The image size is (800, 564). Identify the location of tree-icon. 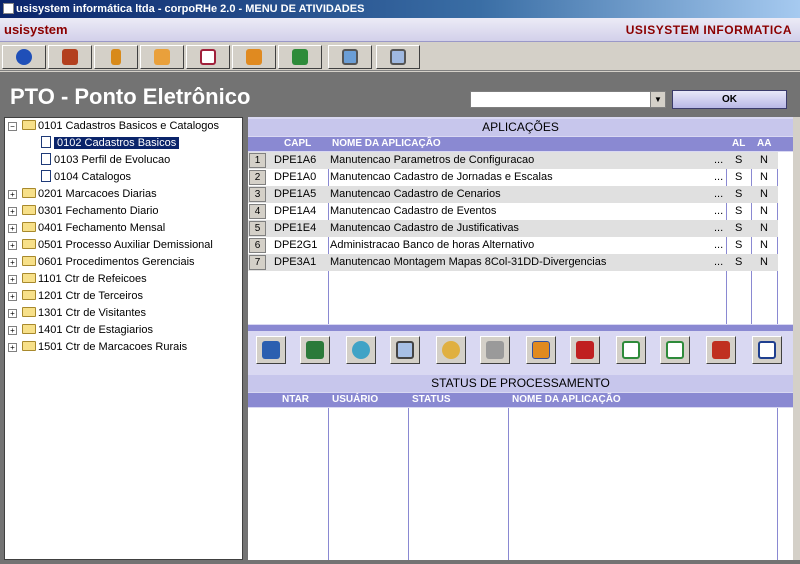
(271, 350).